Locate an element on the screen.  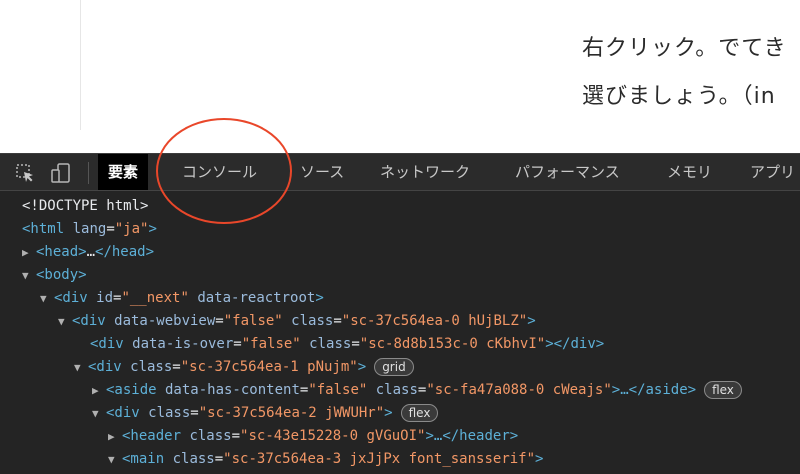
tree-row-html: <html lang="ja"> is located at coordinates (89, 229).